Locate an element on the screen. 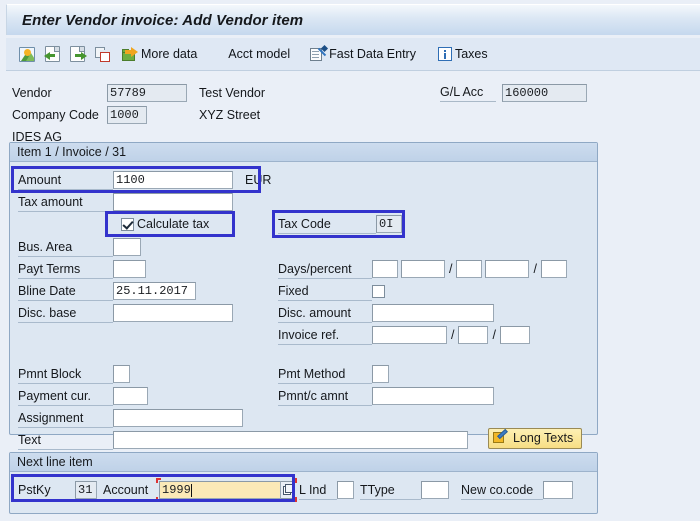 This screenshot has width=700, height=521. bline-date-label: Bline Date is located at coordinates (65, 291).